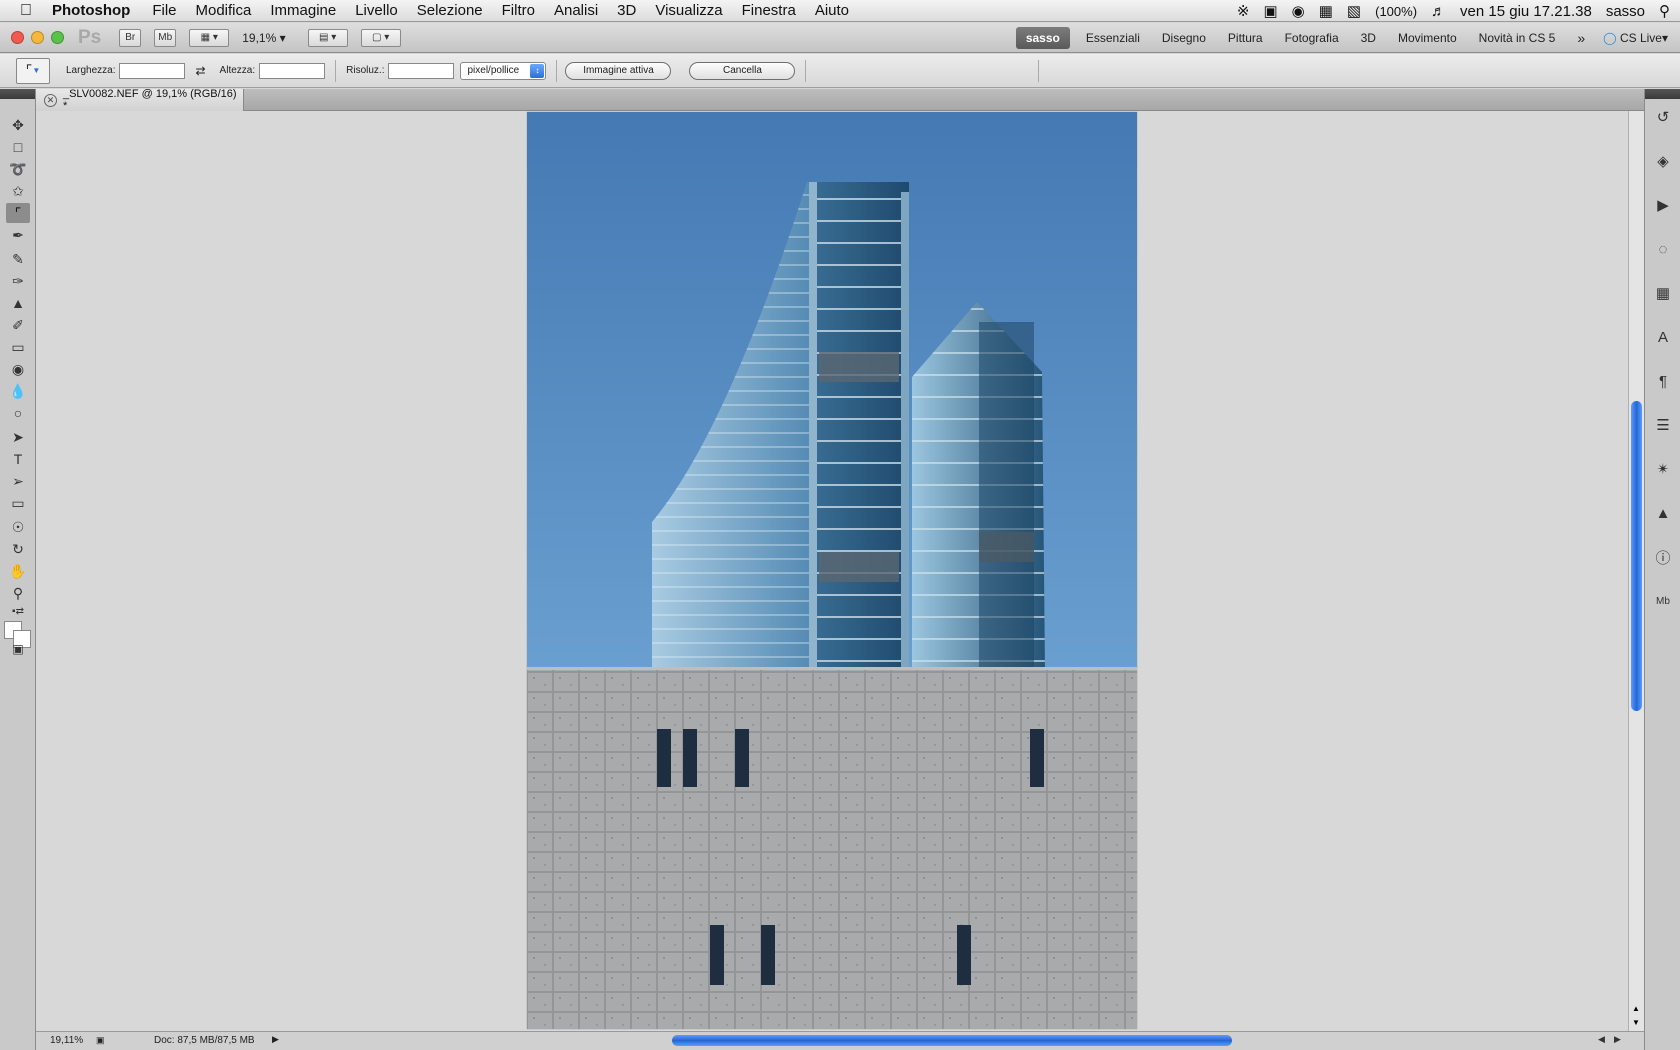 Image resolution: width=1680 pixels, height=1050 pixels. I want to click on quick-mask-icon: ▣, so click(18, 649).